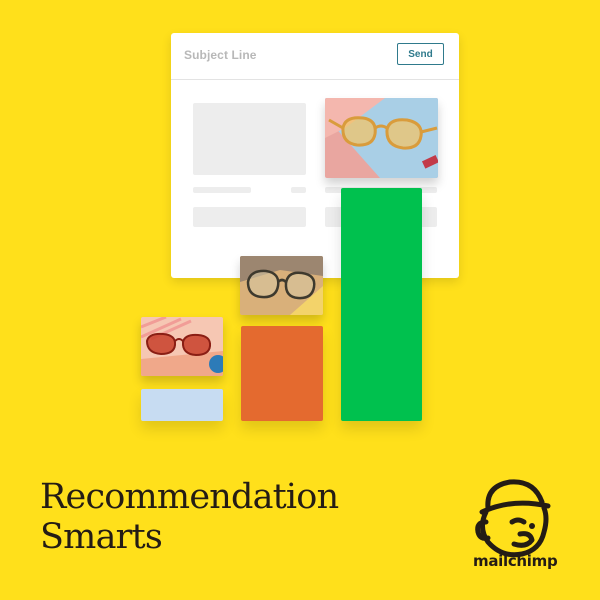 The image size is (600, 600). I want to click on image-placeholder, so click(249, 139).